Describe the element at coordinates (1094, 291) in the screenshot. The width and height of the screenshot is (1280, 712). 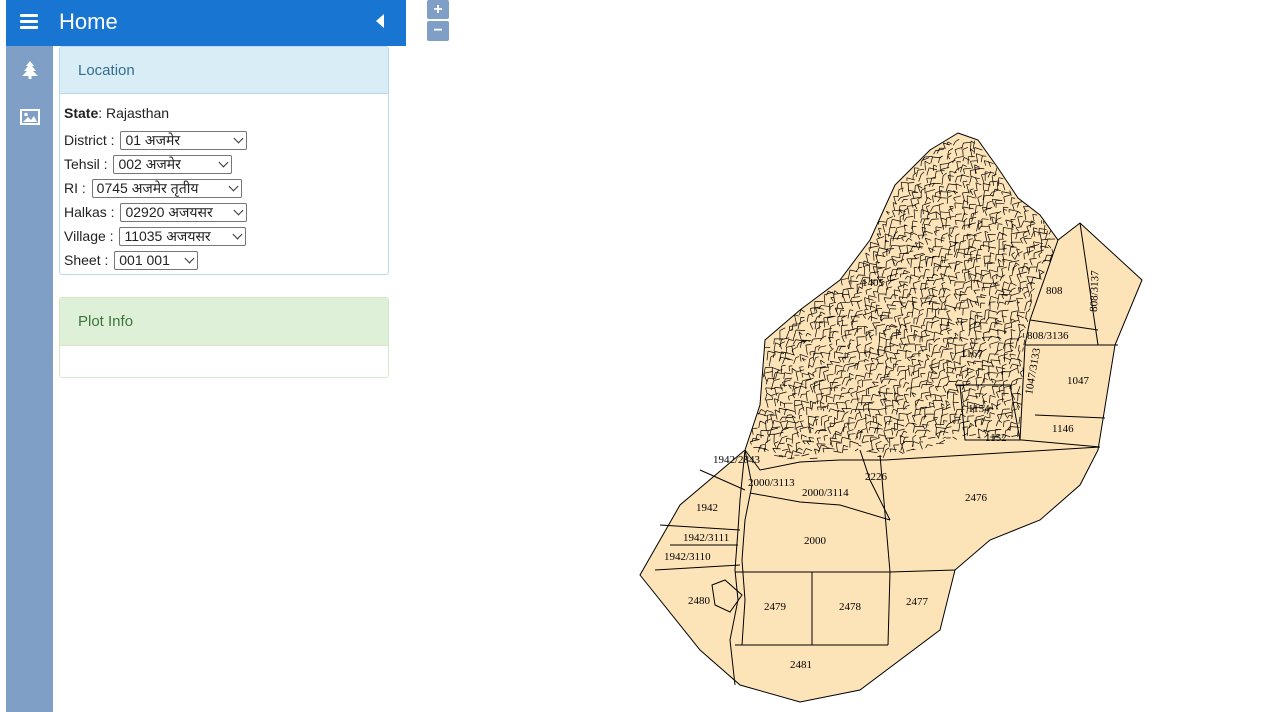
I see `plot-label: 808/3137` at that location.